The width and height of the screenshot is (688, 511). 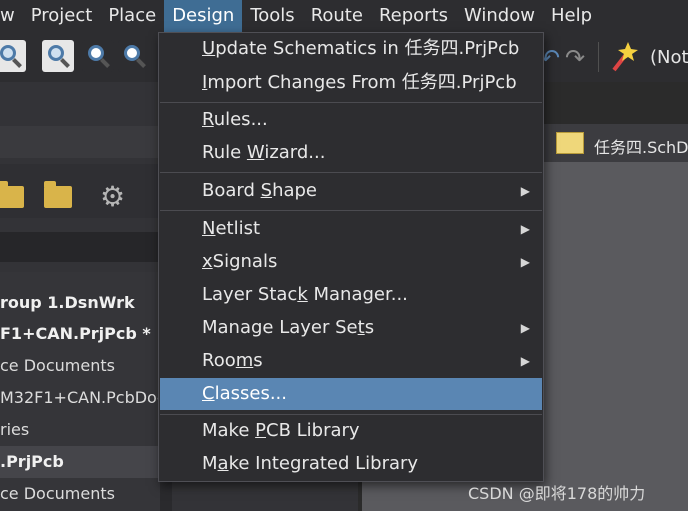 I want to click on toolbar-separator, so click(x=598, y=57).